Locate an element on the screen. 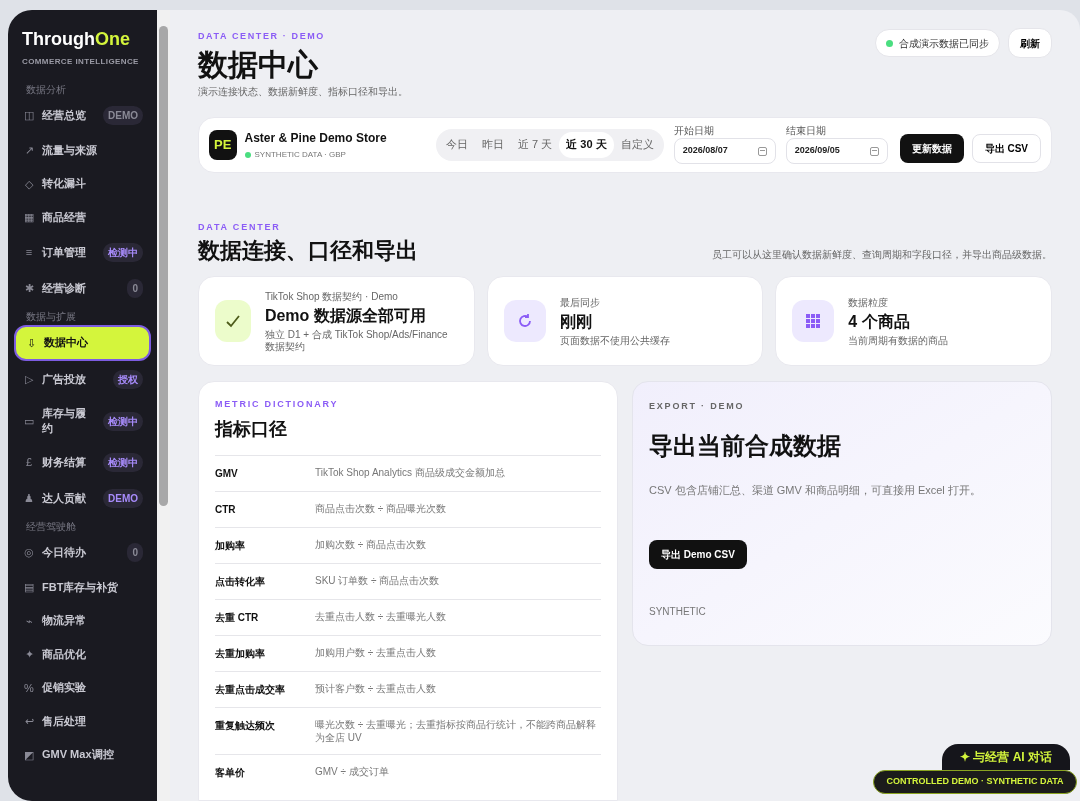  menu-icon: ▷ is located at coordinates (29, 379).